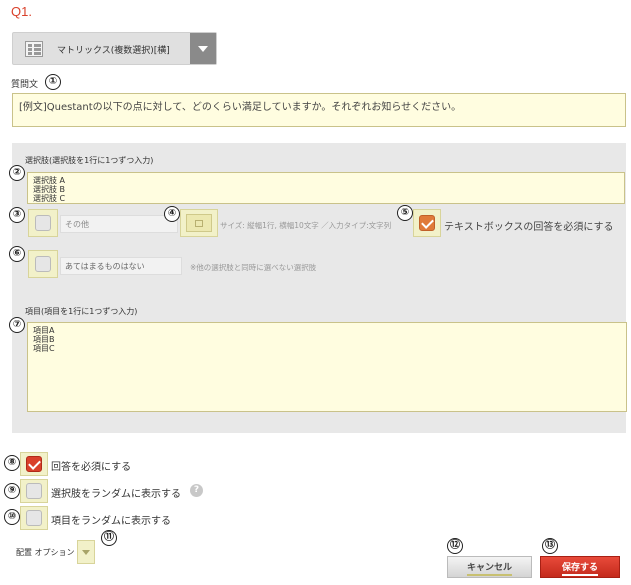 The height and width of the screenshot is (585, 631). Describe the element at coordinates (34, 491) in the screenshot. I see `random-choices-checkbox` at that location.